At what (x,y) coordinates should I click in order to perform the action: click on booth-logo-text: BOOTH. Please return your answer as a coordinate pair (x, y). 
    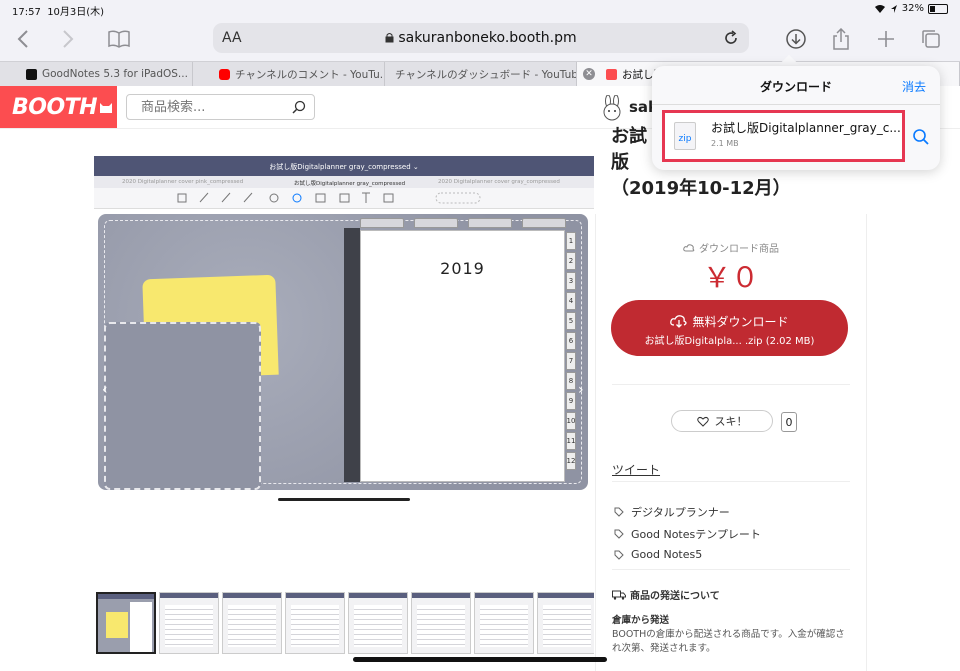
    Looking at the image, I should click on (55, 107).